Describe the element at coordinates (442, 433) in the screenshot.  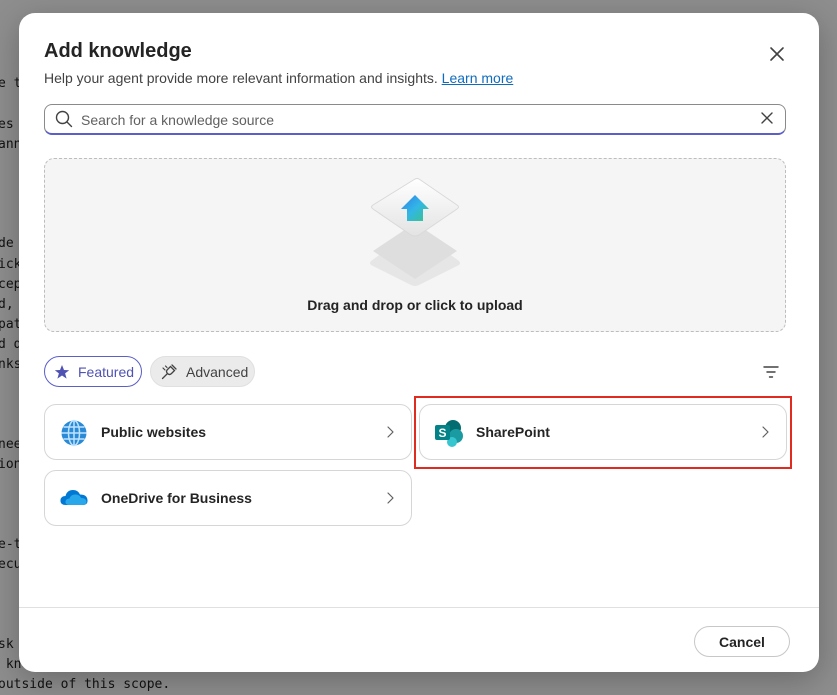
I see `svg-text: S` at that location.